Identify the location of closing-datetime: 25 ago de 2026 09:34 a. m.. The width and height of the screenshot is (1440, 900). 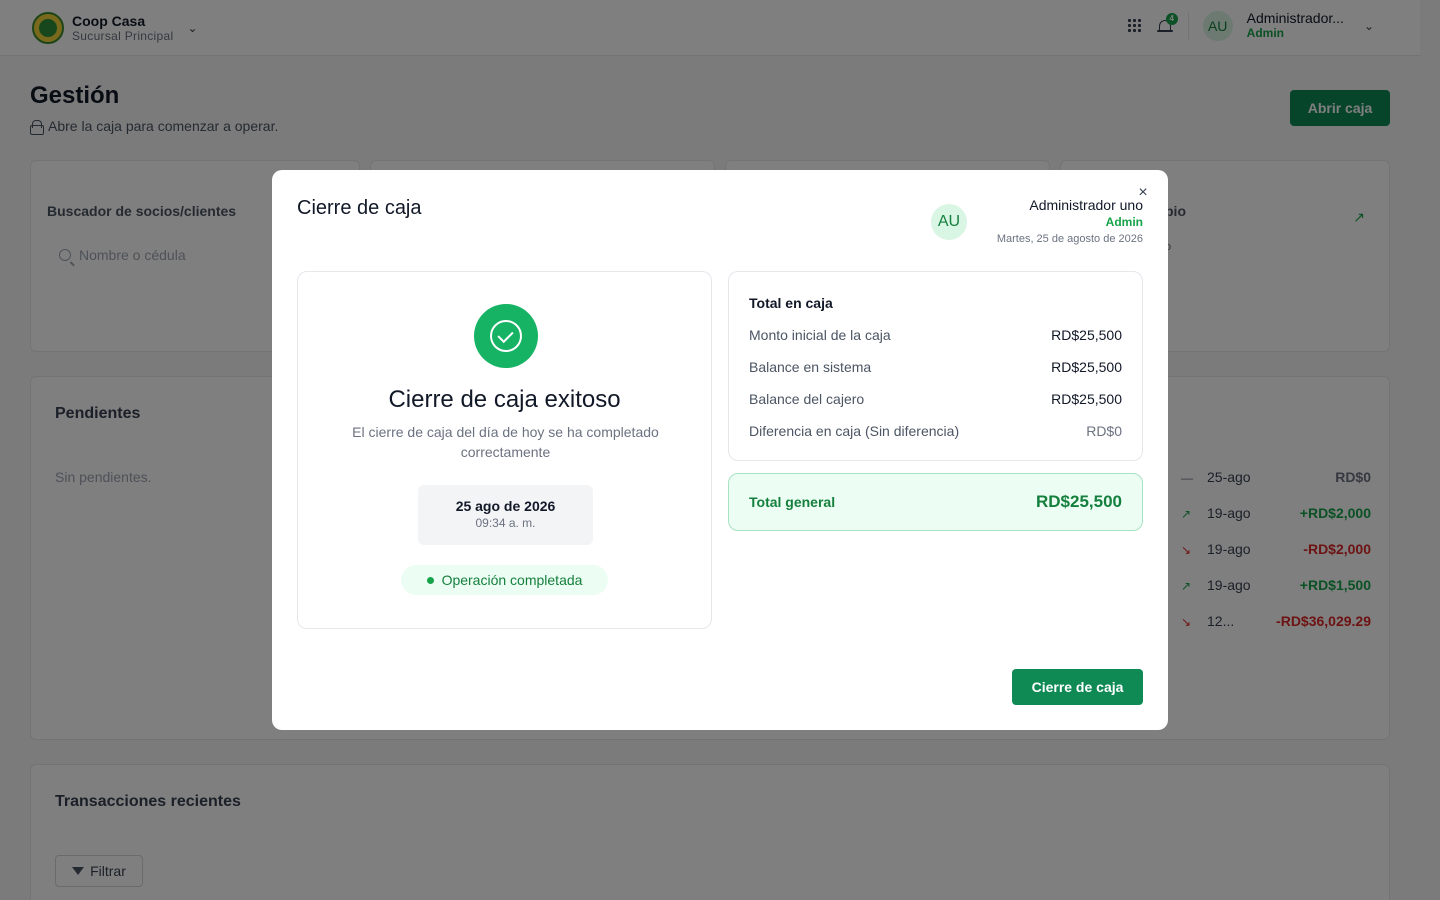
(505, 515).